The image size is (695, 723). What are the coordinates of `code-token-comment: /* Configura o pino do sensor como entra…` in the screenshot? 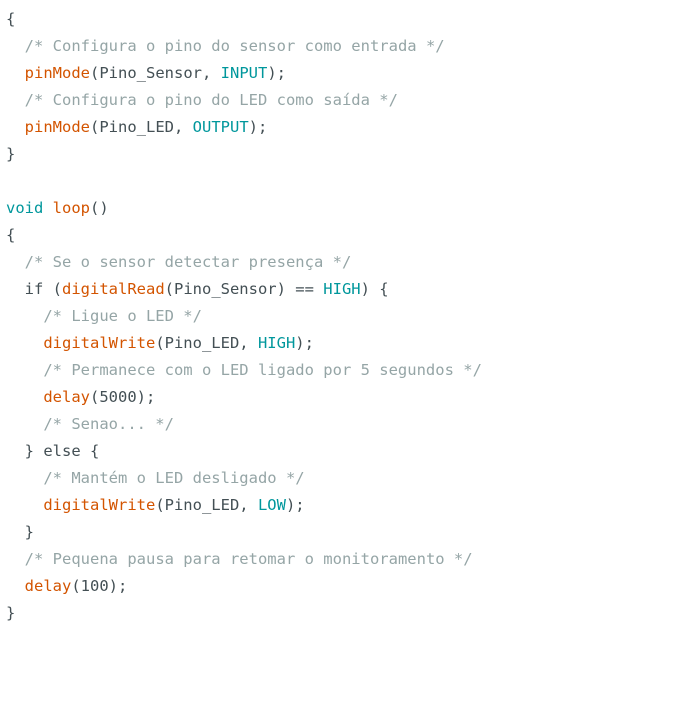 It's located at (234, 46).